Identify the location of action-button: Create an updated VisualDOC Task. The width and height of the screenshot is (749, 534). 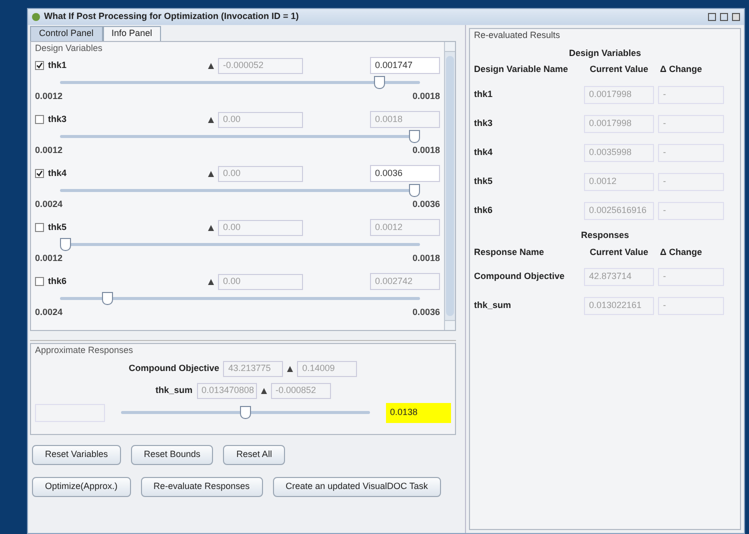
(356, 487).